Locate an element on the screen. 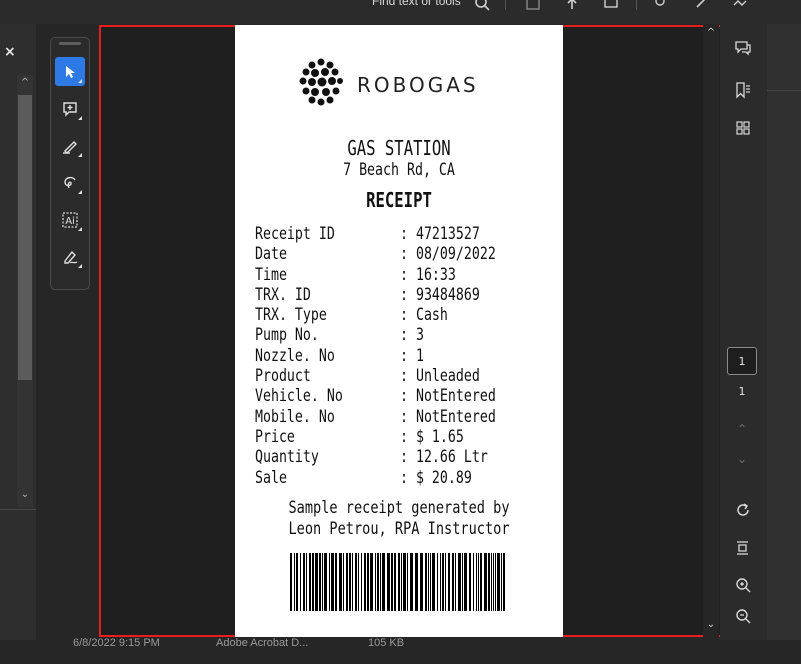 This screenshot has height=664, width=801. thumbnails-icon is located at coordinates (743, 128).